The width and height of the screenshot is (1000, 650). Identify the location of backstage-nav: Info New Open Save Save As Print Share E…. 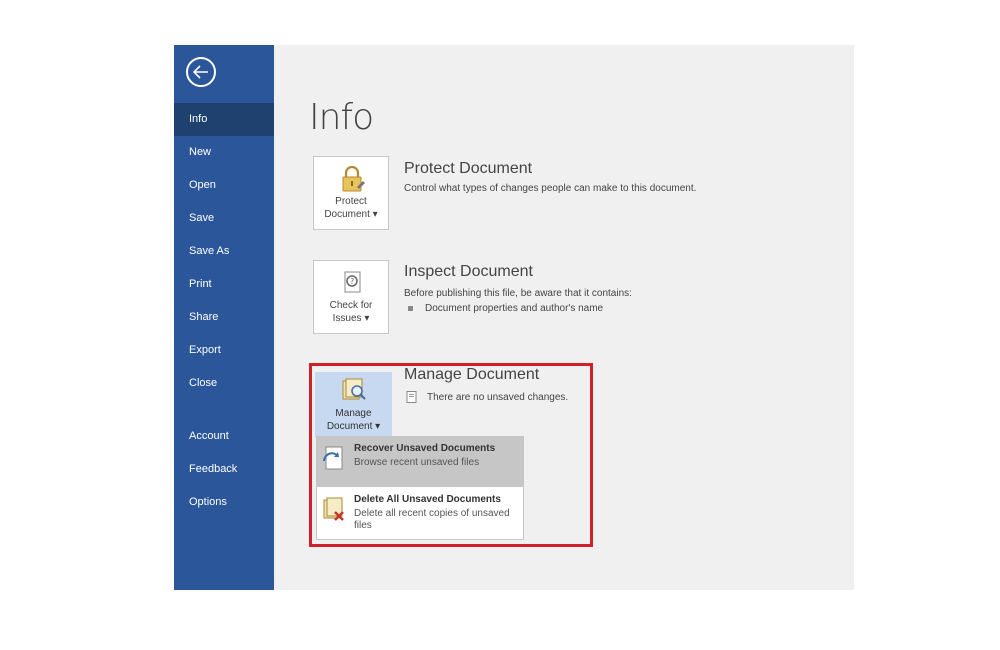
(224, 311).